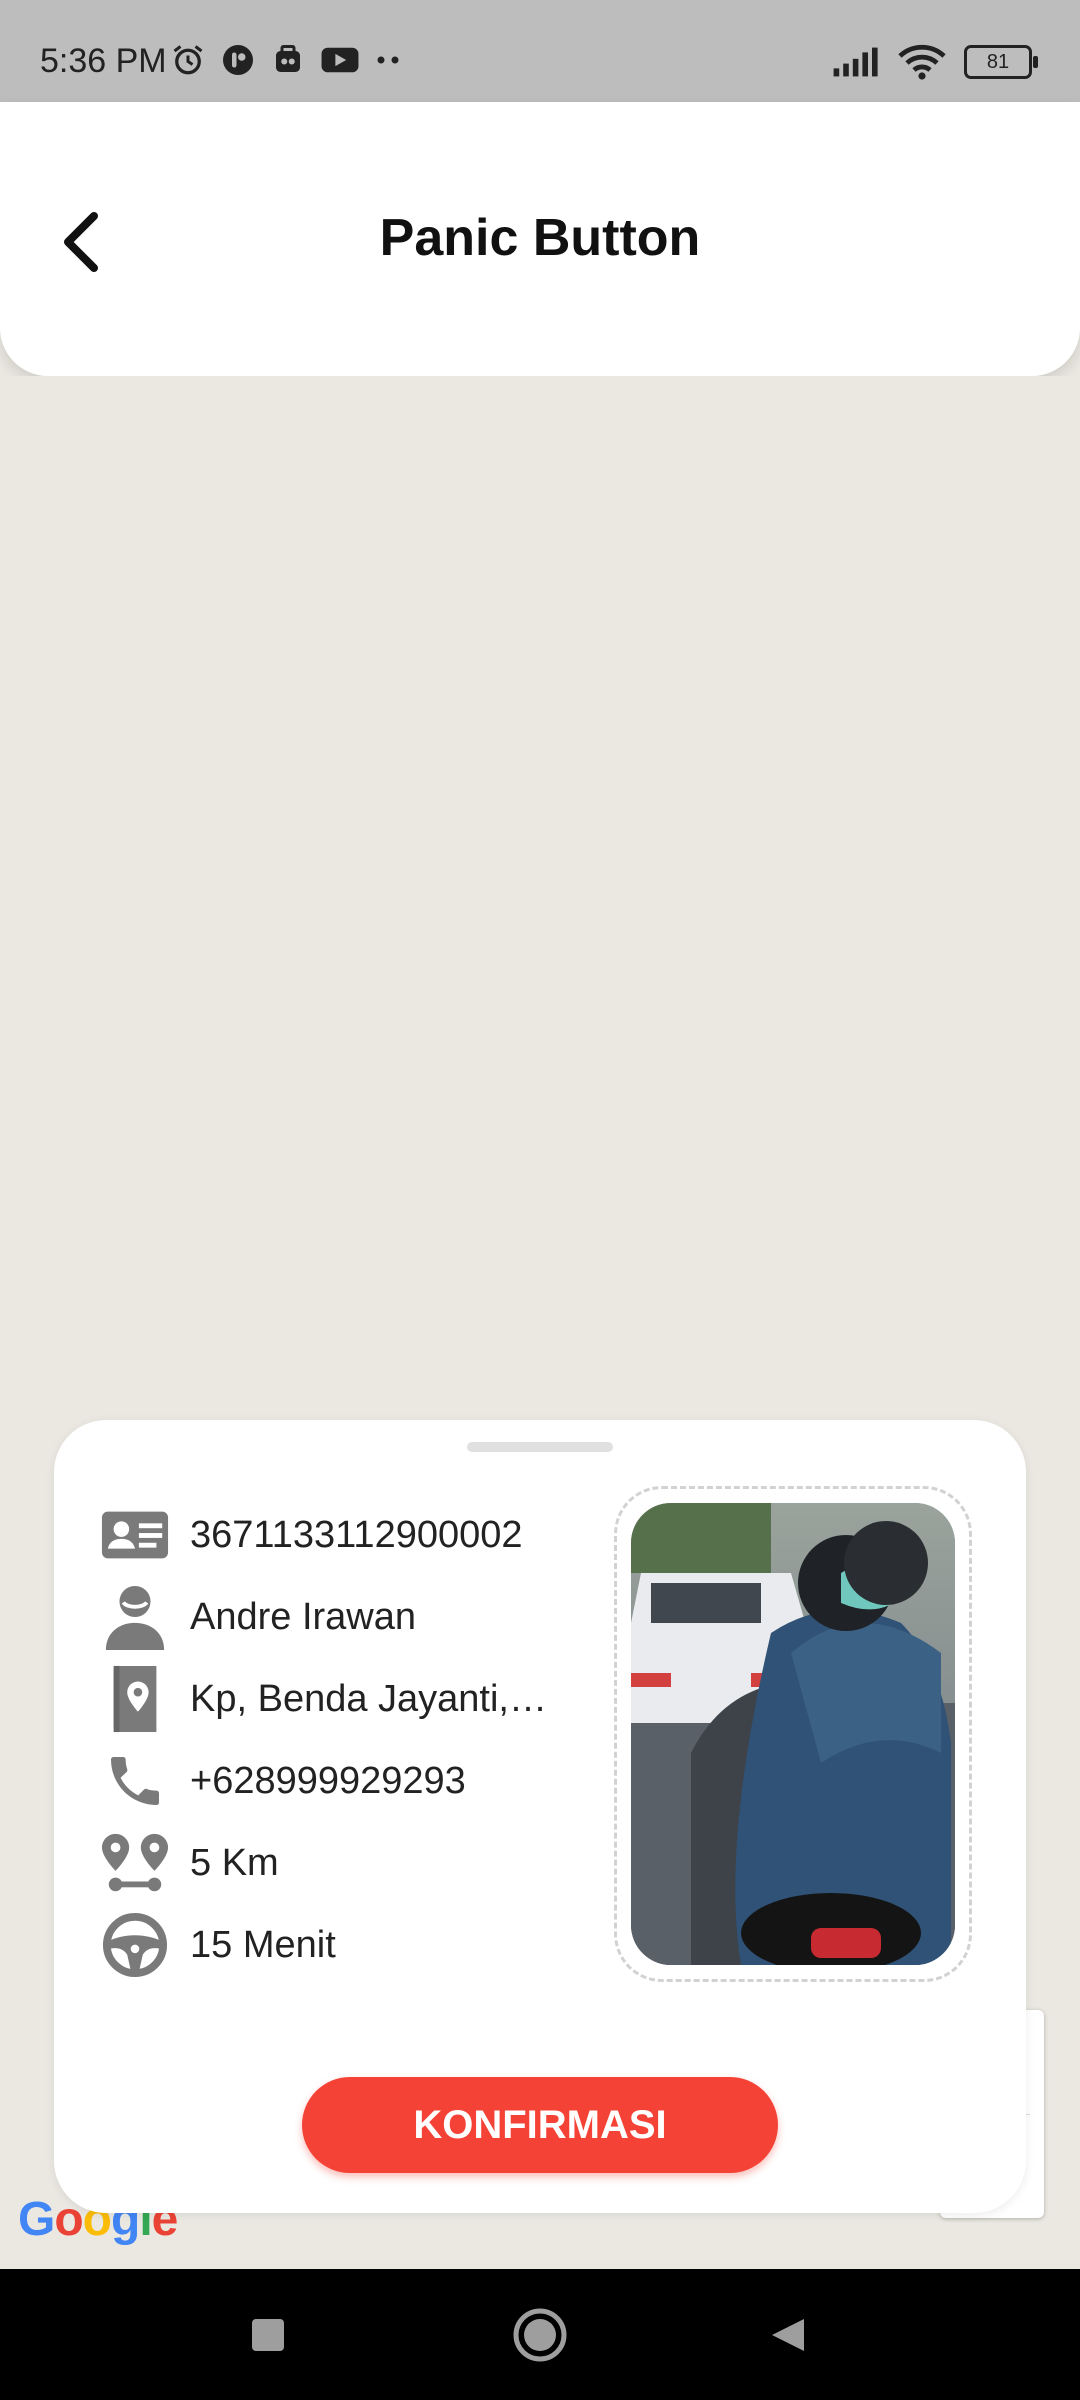 The height and width of the screenshot is (2400, 1080). Describe the element at coordinates (103, 61) in the screenshot. I see `status-time: 5:36 PM` at that location.